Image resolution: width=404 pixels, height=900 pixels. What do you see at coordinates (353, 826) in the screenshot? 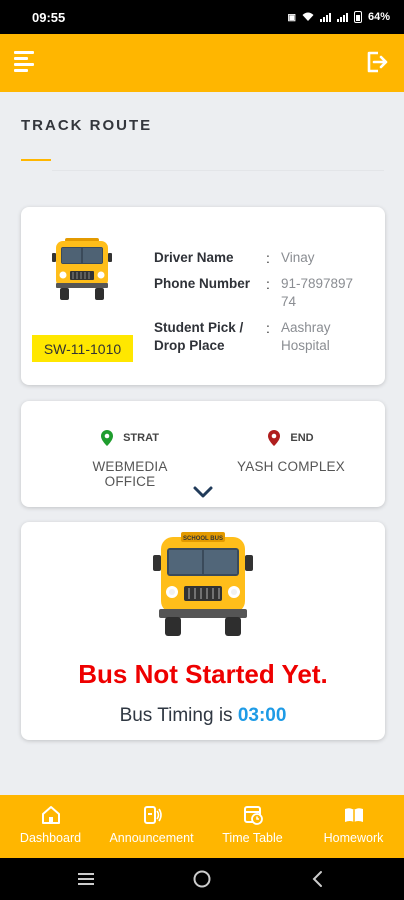
I see `nav-homework: Homework` at bounding box center [353, 826].